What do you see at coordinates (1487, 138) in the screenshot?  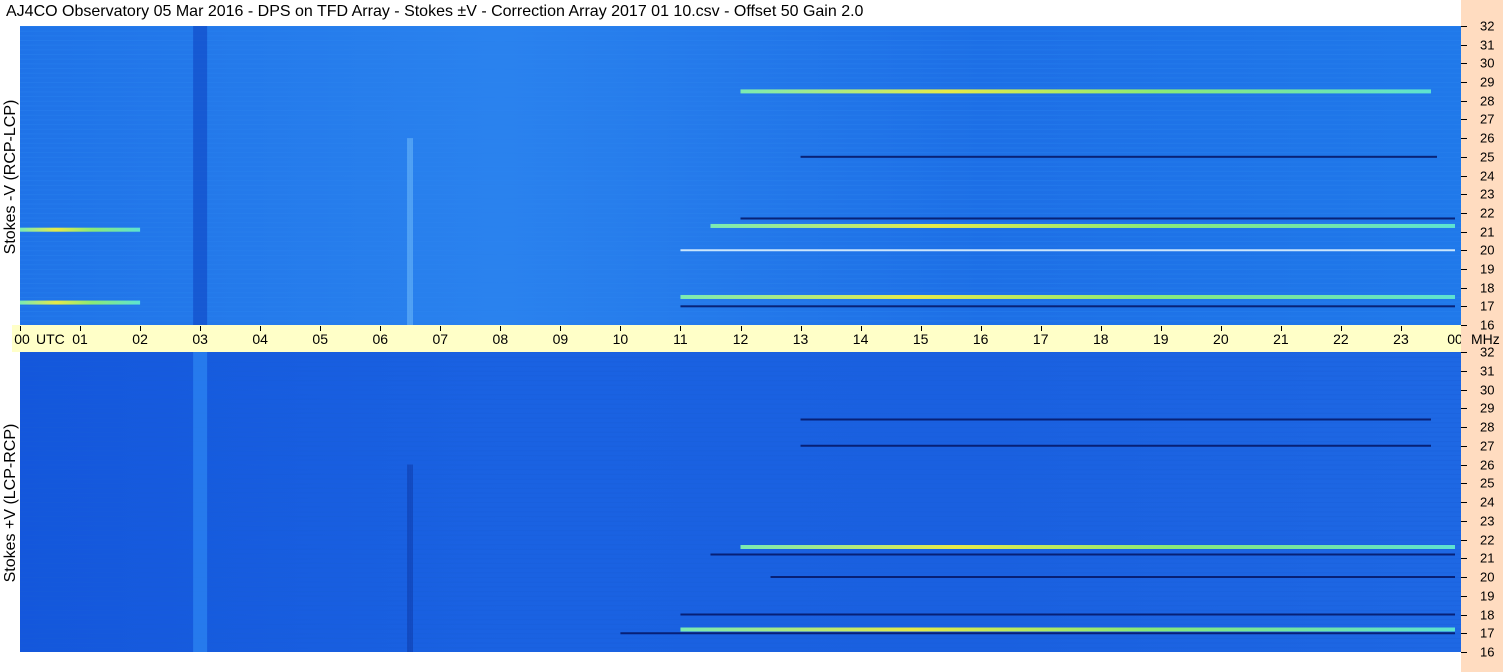 I see `y-tick-label: 26` at bounding box center [1487, 138].